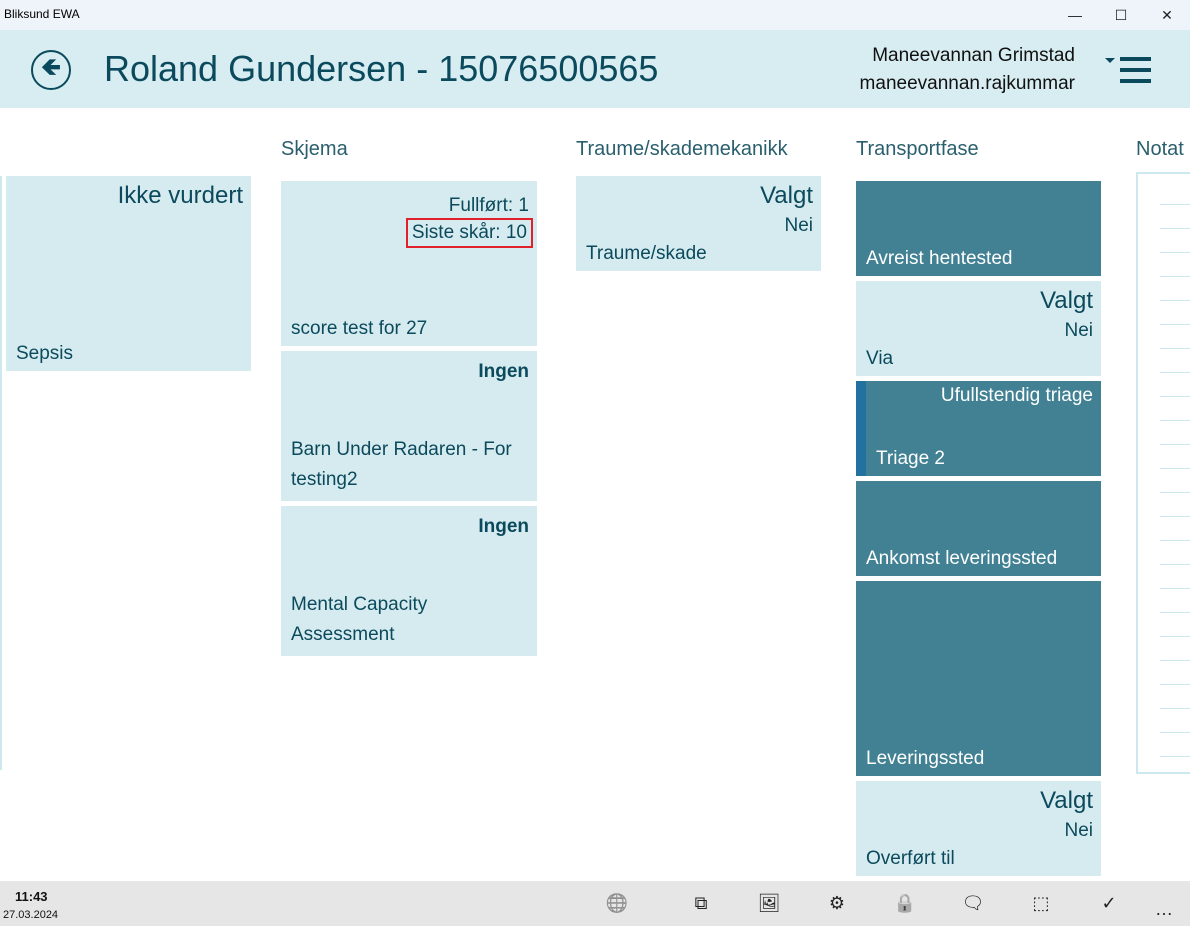  What do you see at coordinates (646, 253) in the screenshot?
I see `label: Traume/skade` at bounding box center [646, 253].